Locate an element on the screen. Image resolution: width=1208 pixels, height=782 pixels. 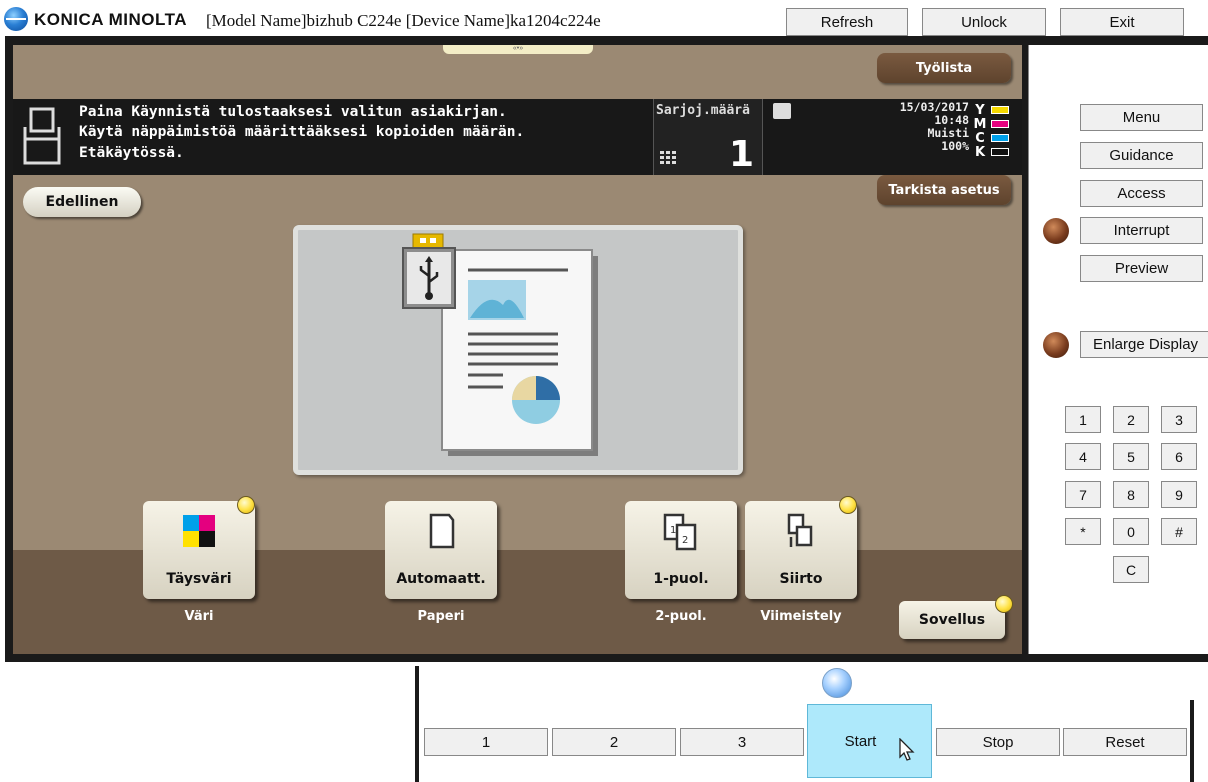
guidance-button: Guidance is located at coordinates (1141, 155).